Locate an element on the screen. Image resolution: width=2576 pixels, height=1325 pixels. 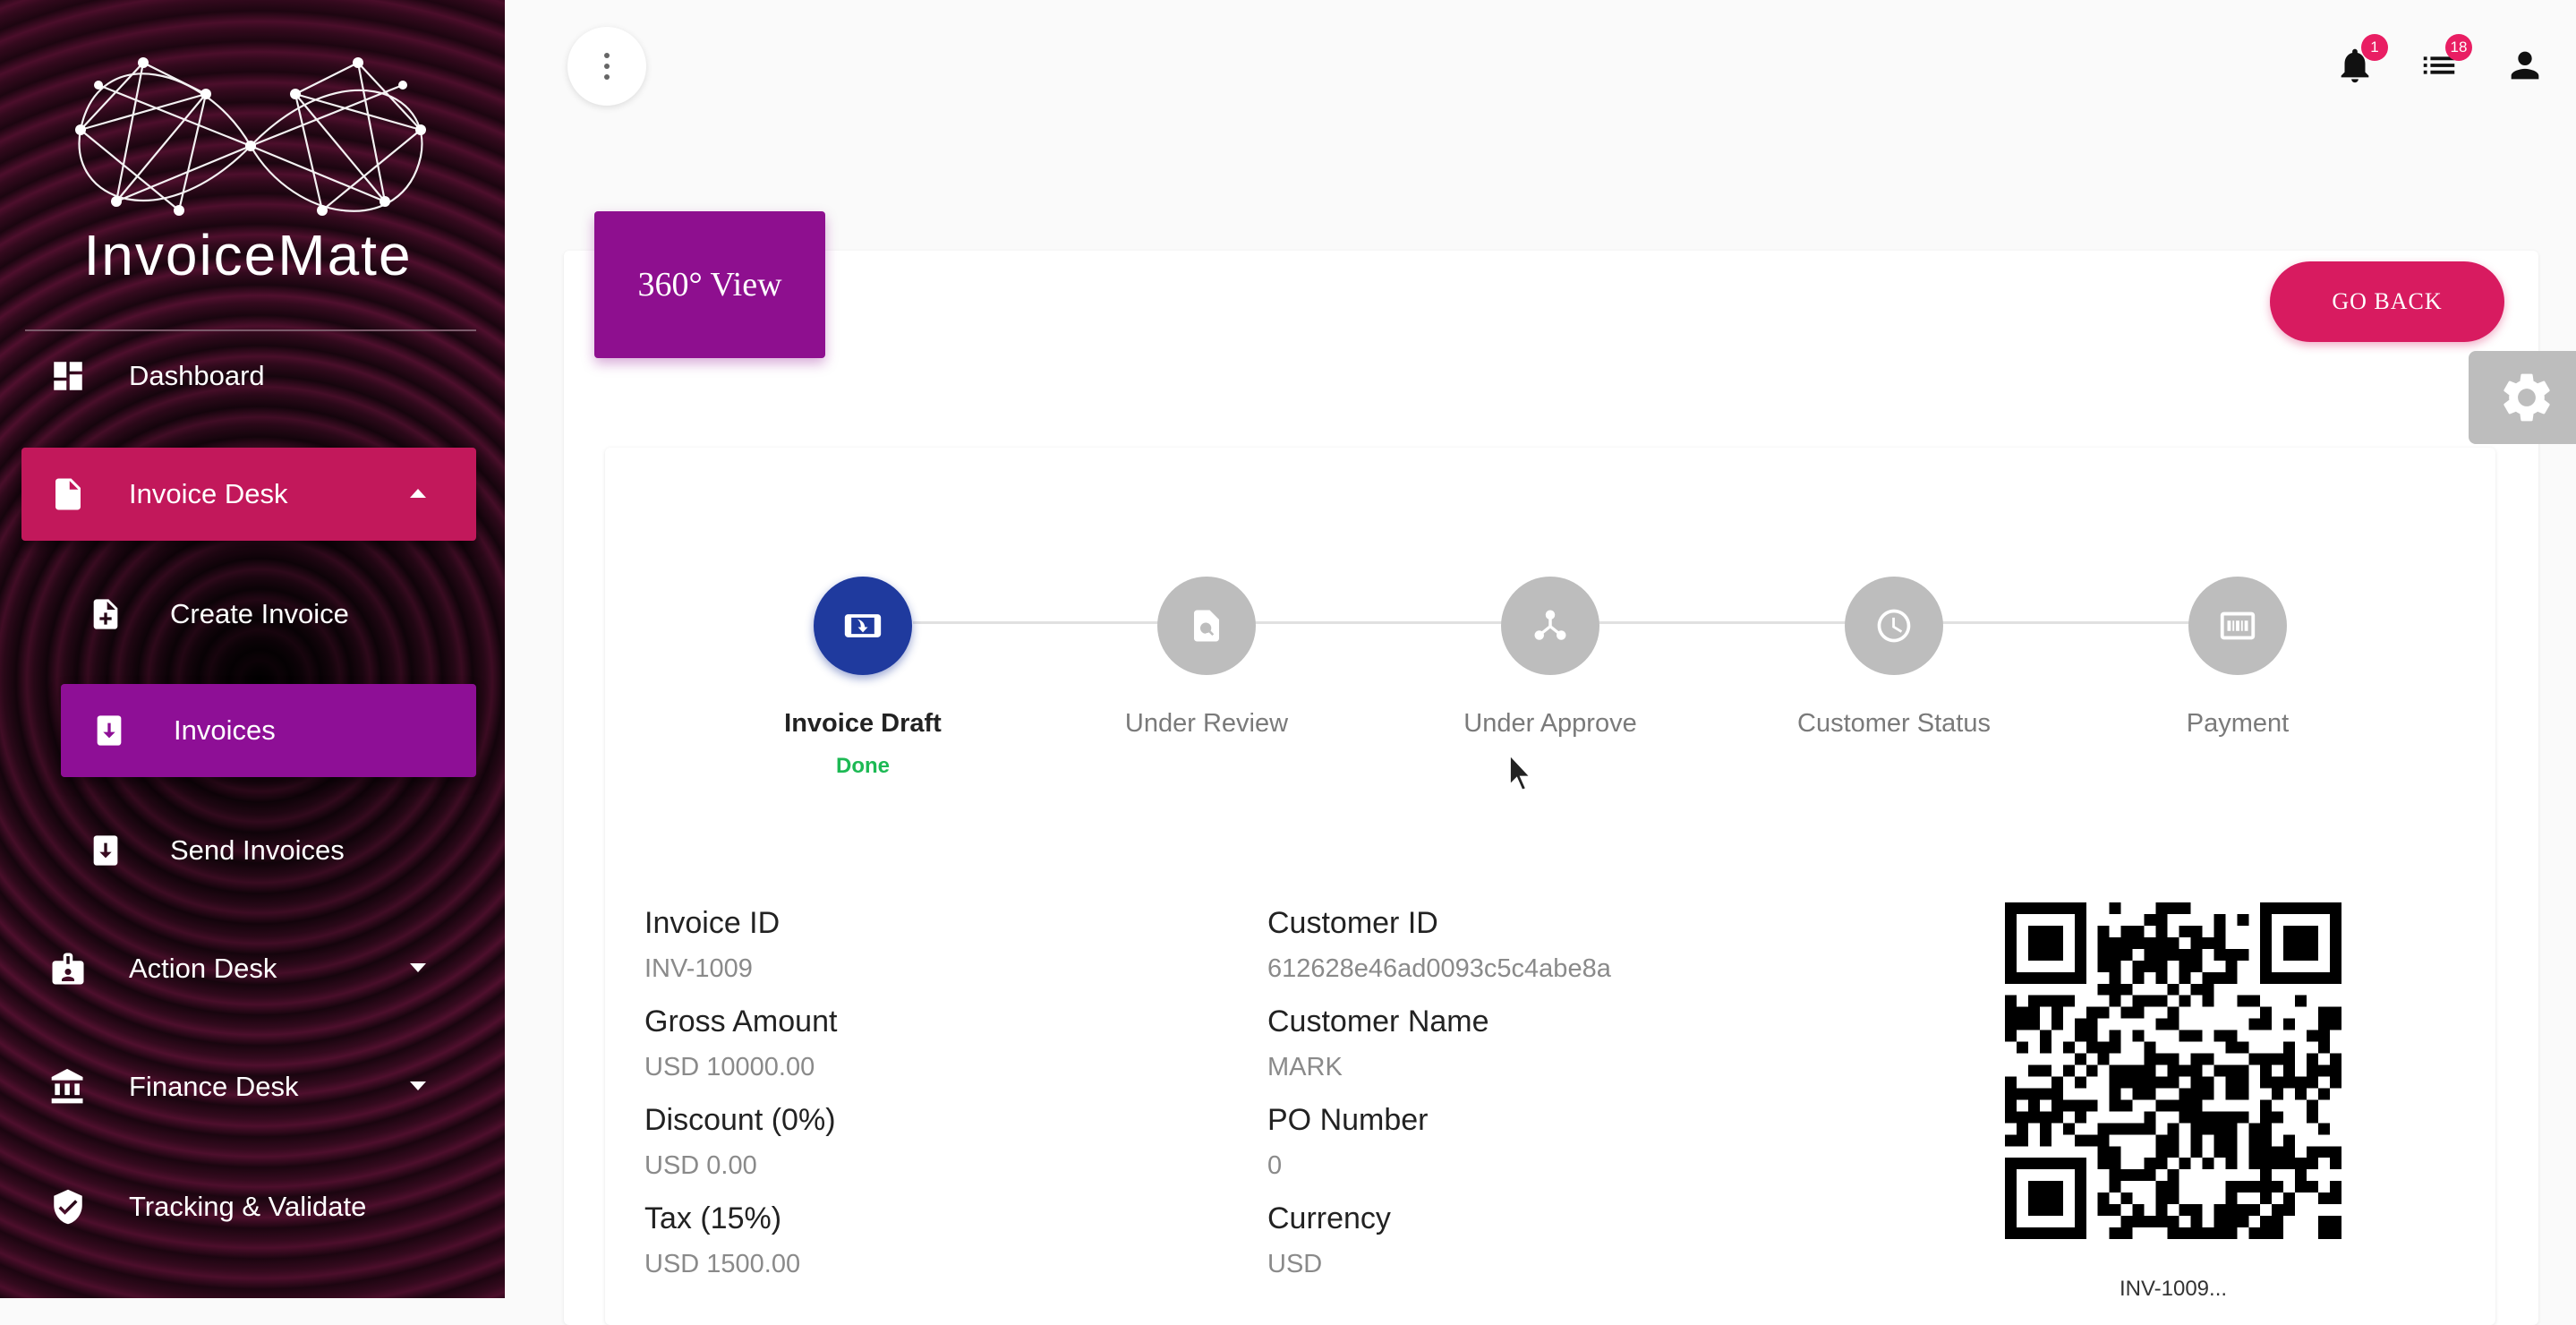
sidebar-item-action-desk: Action Desk is located at coordinates (248, 968).